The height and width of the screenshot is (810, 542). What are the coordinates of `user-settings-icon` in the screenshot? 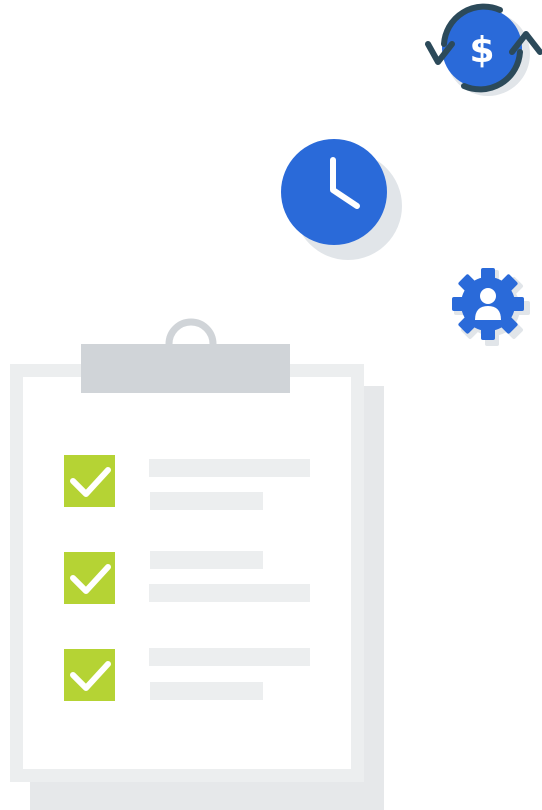 It's located at (491, 307).